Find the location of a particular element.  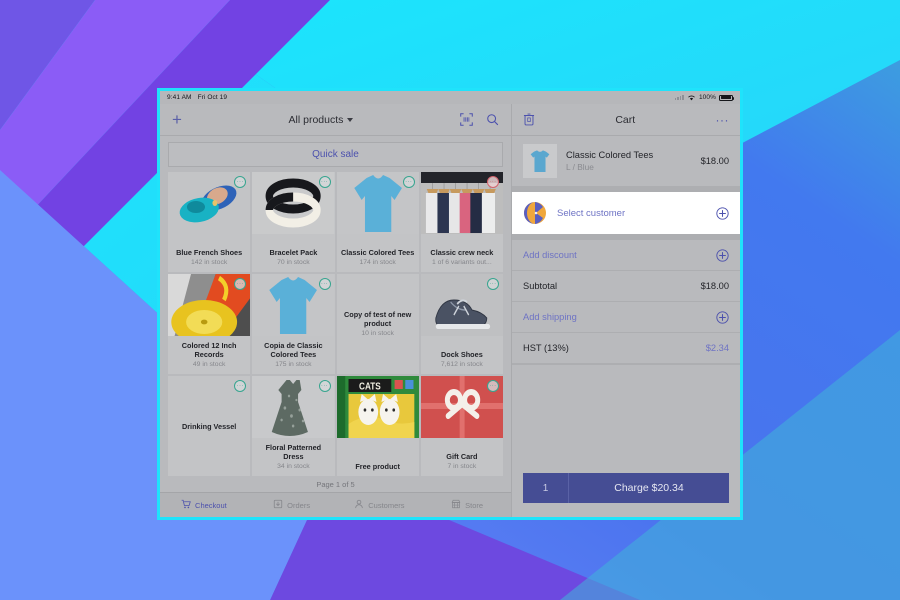

product-name: Drinking Vessel is located at coordinates (209, 426).